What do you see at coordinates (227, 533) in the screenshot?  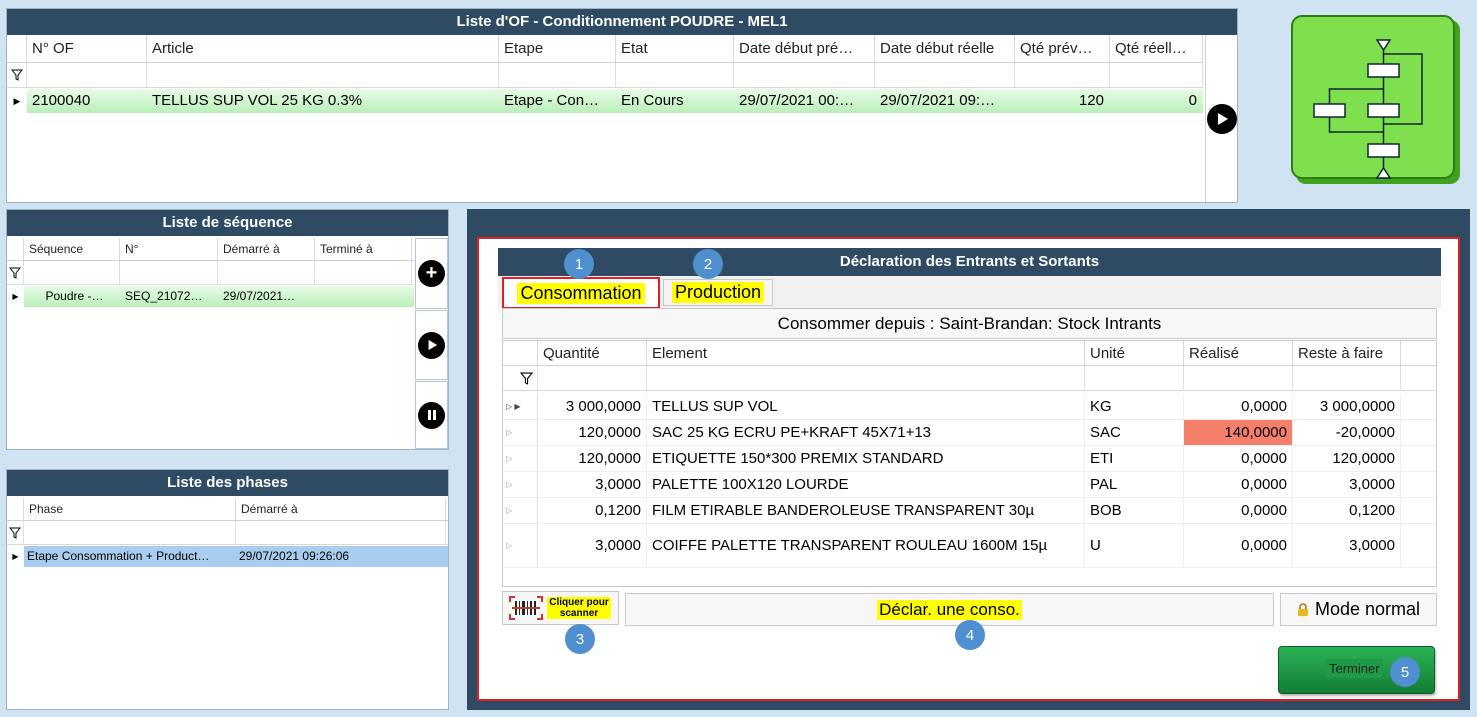 I see `phases-filter-row` at bounding box center [227, 533].